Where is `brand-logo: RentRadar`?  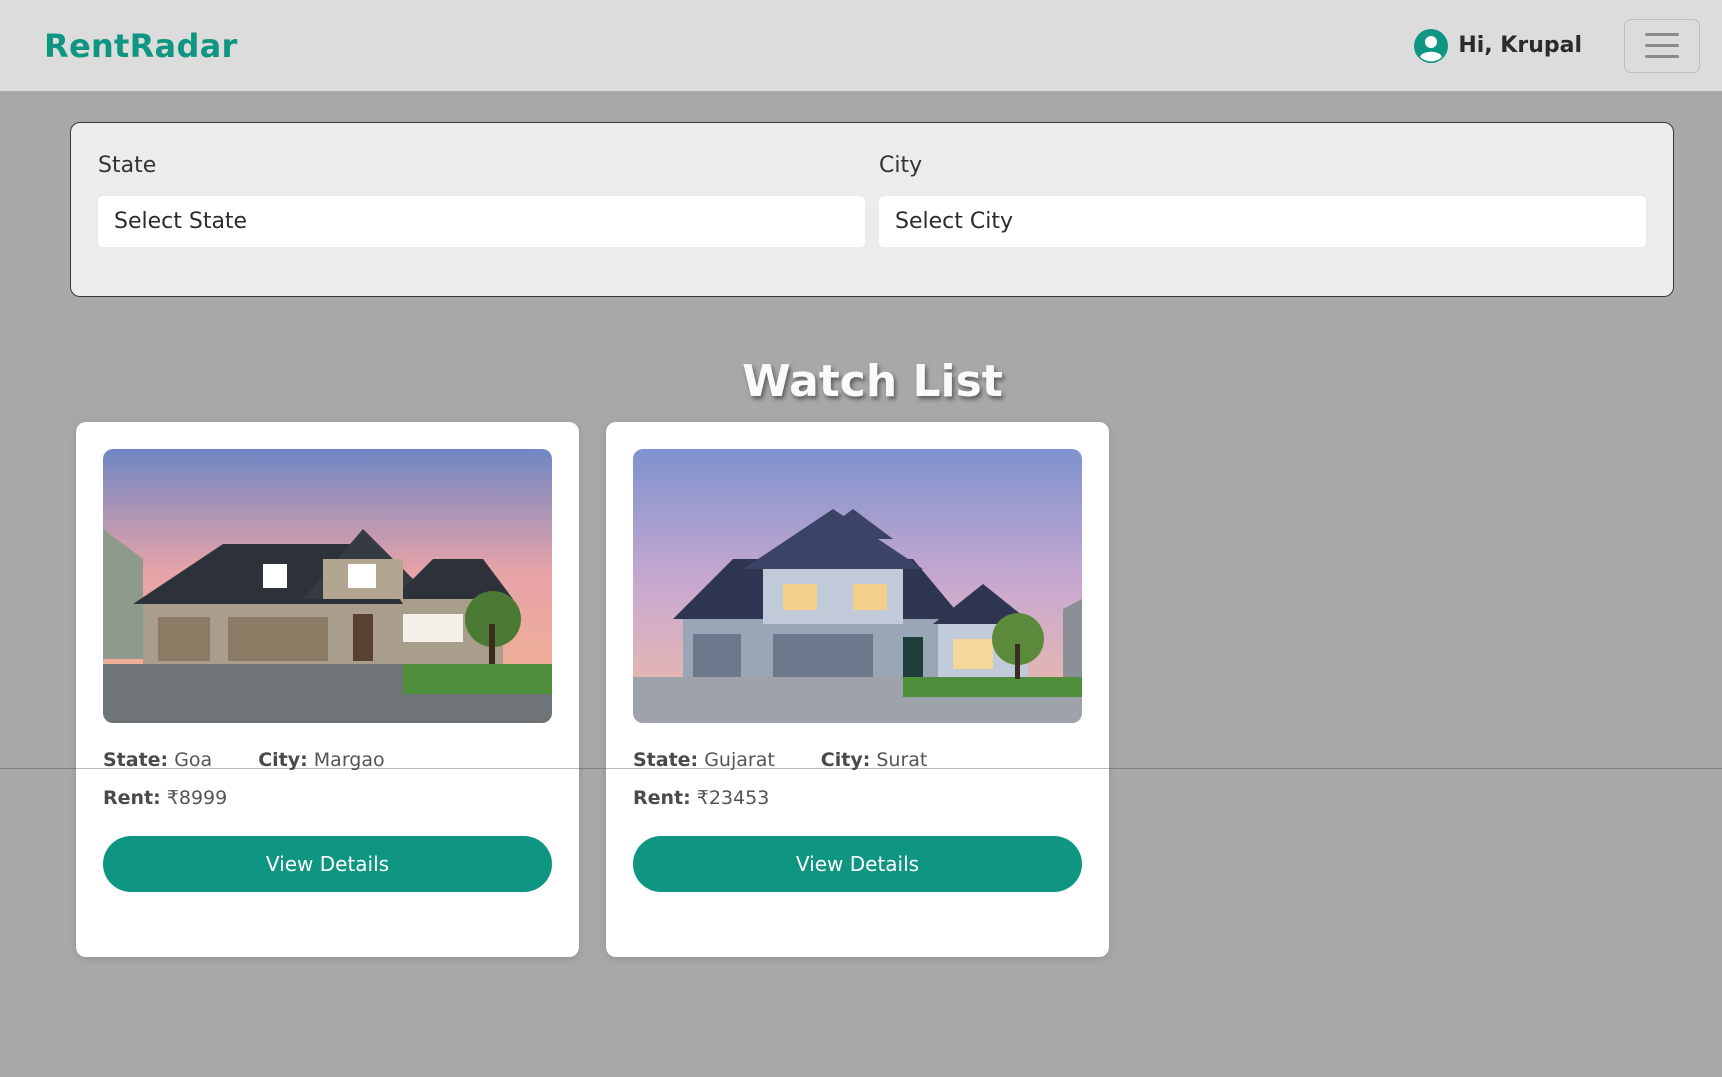 brand-logo: RentRadar is located at coordinates (141, 46).